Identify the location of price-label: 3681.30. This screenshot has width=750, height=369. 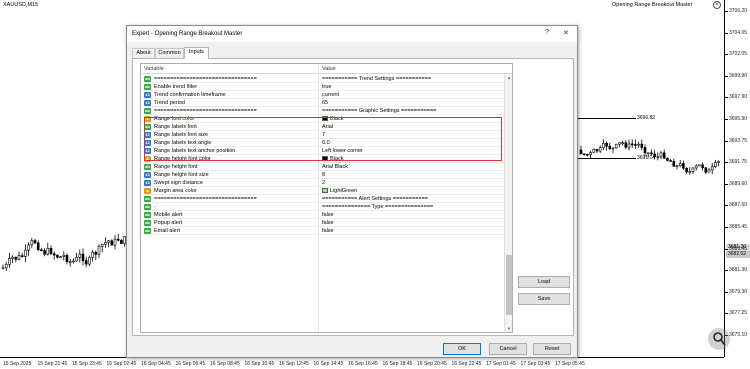
(736, 270).